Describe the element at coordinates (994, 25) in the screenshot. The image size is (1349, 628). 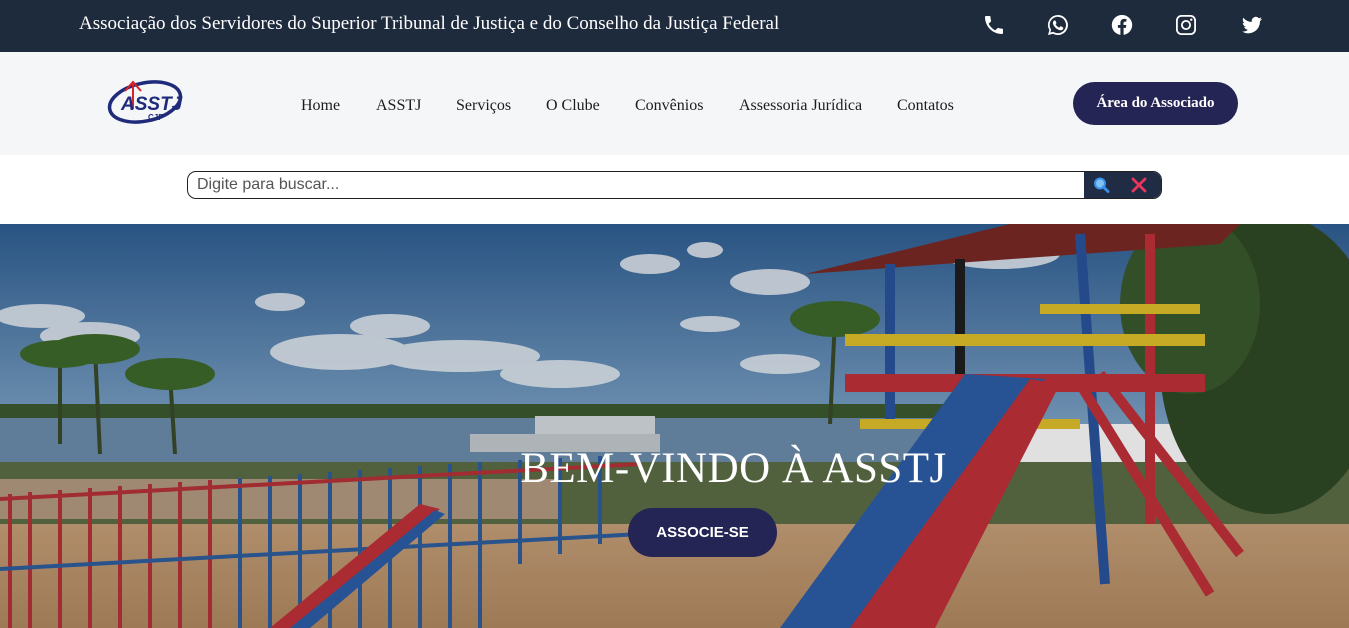
I see `phone-icon` at that location.